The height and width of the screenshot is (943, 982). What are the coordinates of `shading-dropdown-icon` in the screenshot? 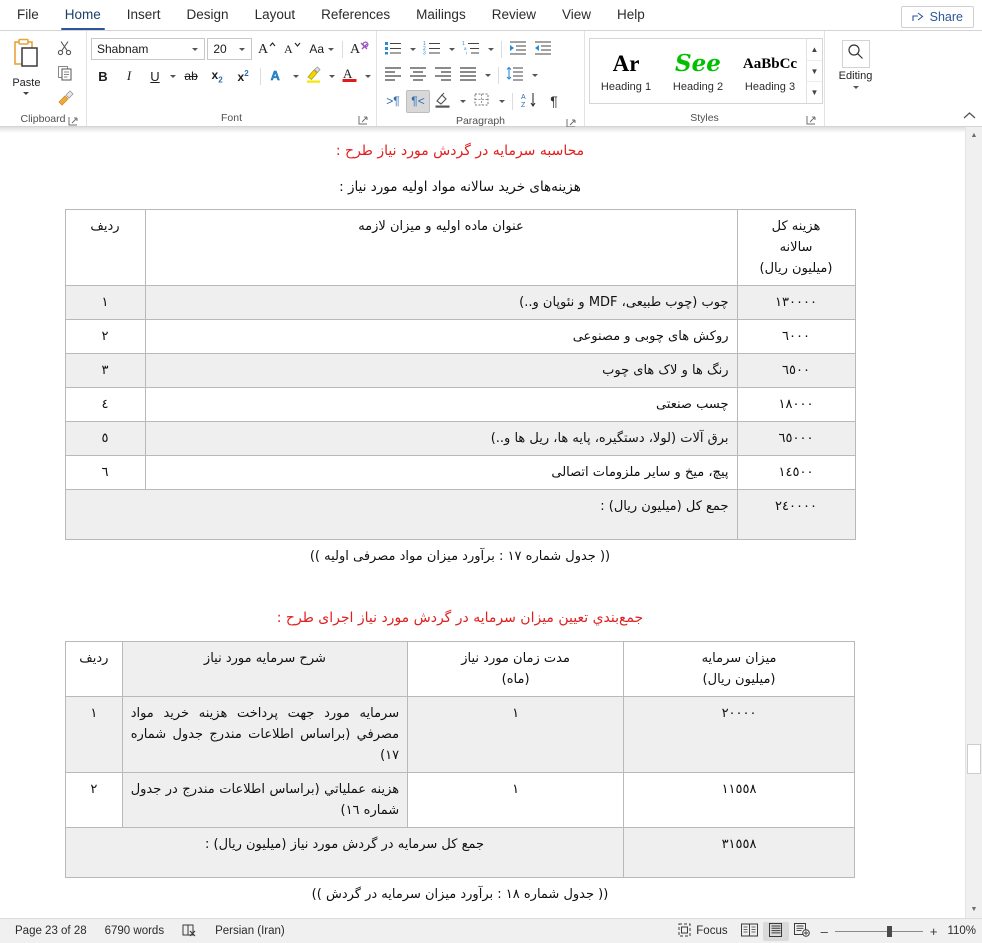 It's located at (462, 101).